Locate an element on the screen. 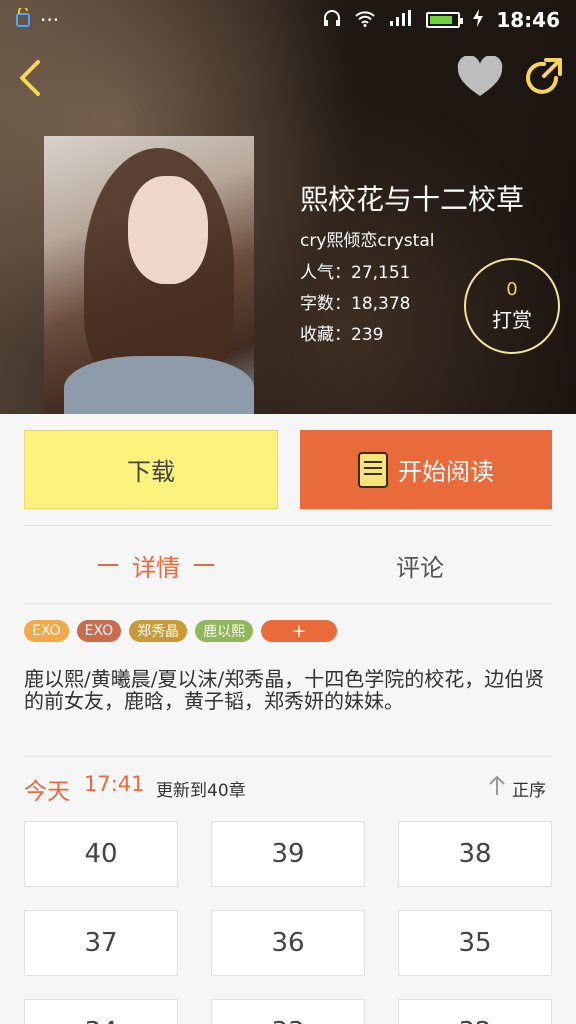 This screenshot has height=1024, width=576. signal-icon is located at coordinates (401, 20).